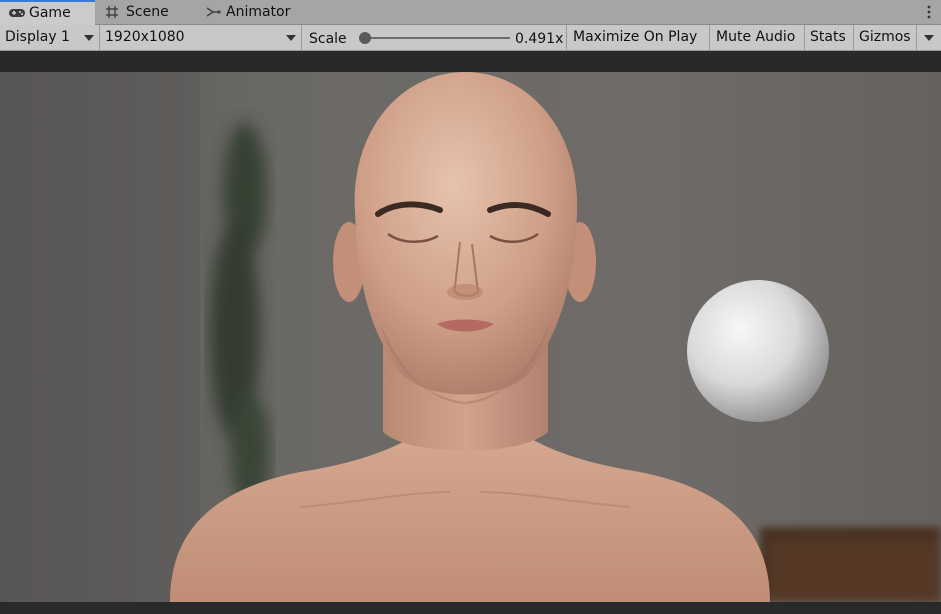  I want to click on resolution-dropdown-value: 1920x1080, so click(145, 37).